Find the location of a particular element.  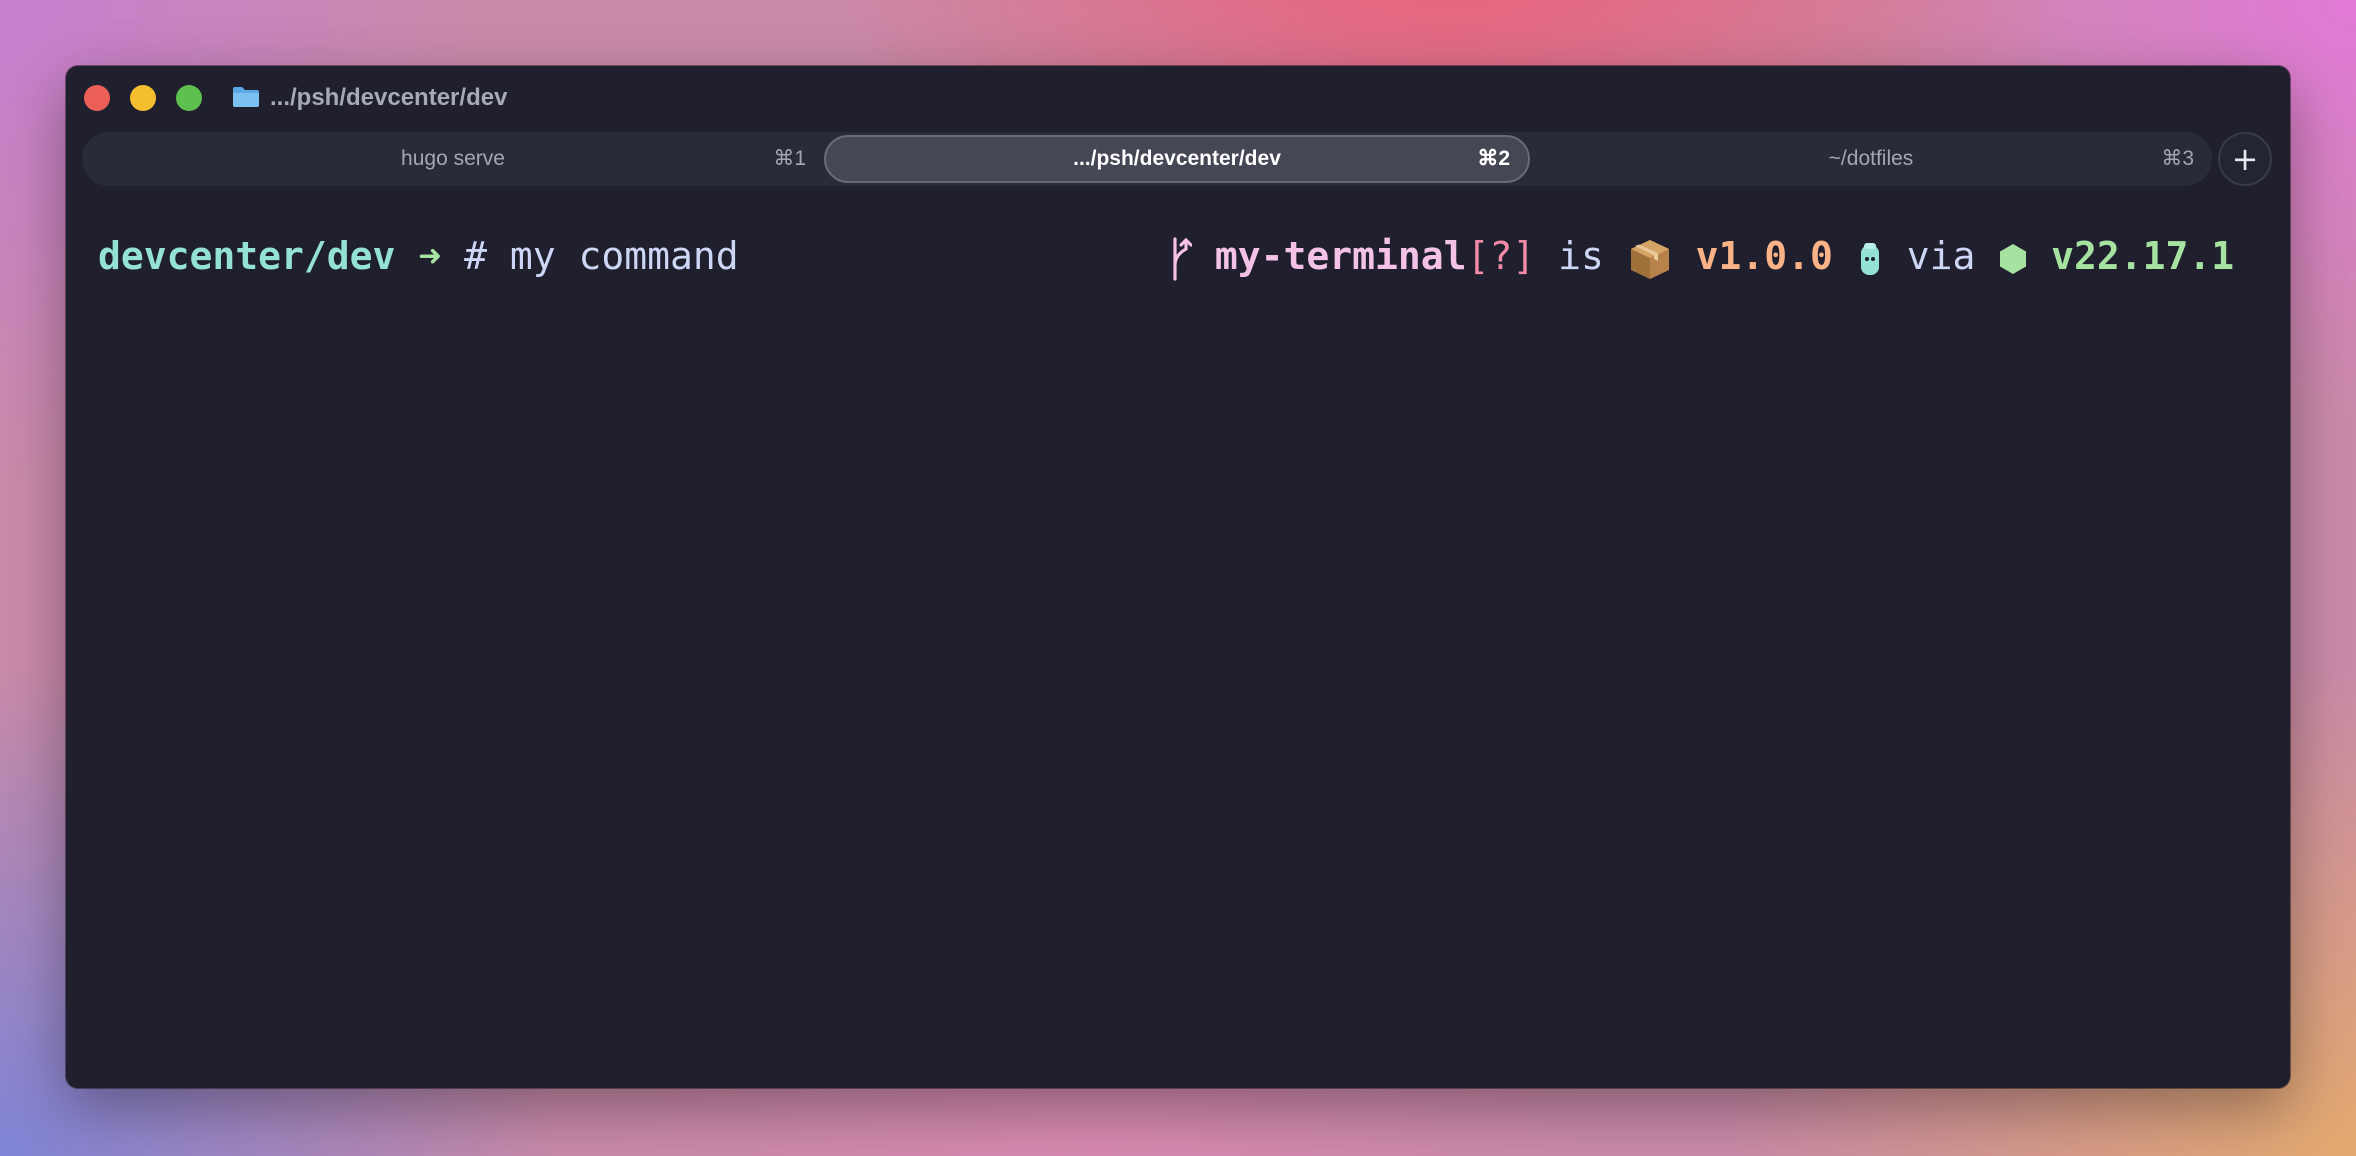

package-version: v1.0.0 is located at coordinates (1764, 256).